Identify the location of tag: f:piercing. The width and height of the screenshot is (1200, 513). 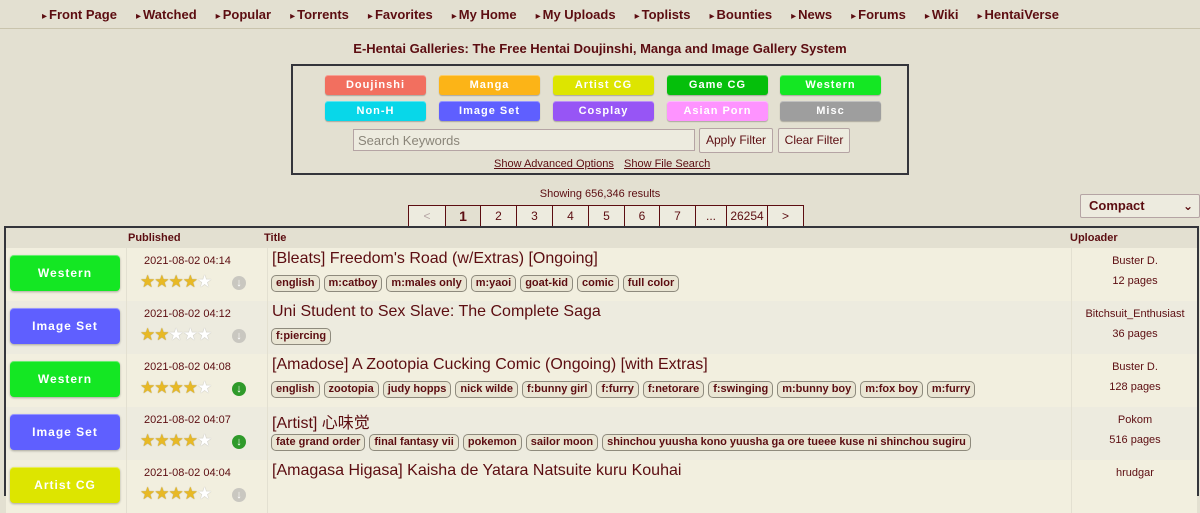
(301, 336).